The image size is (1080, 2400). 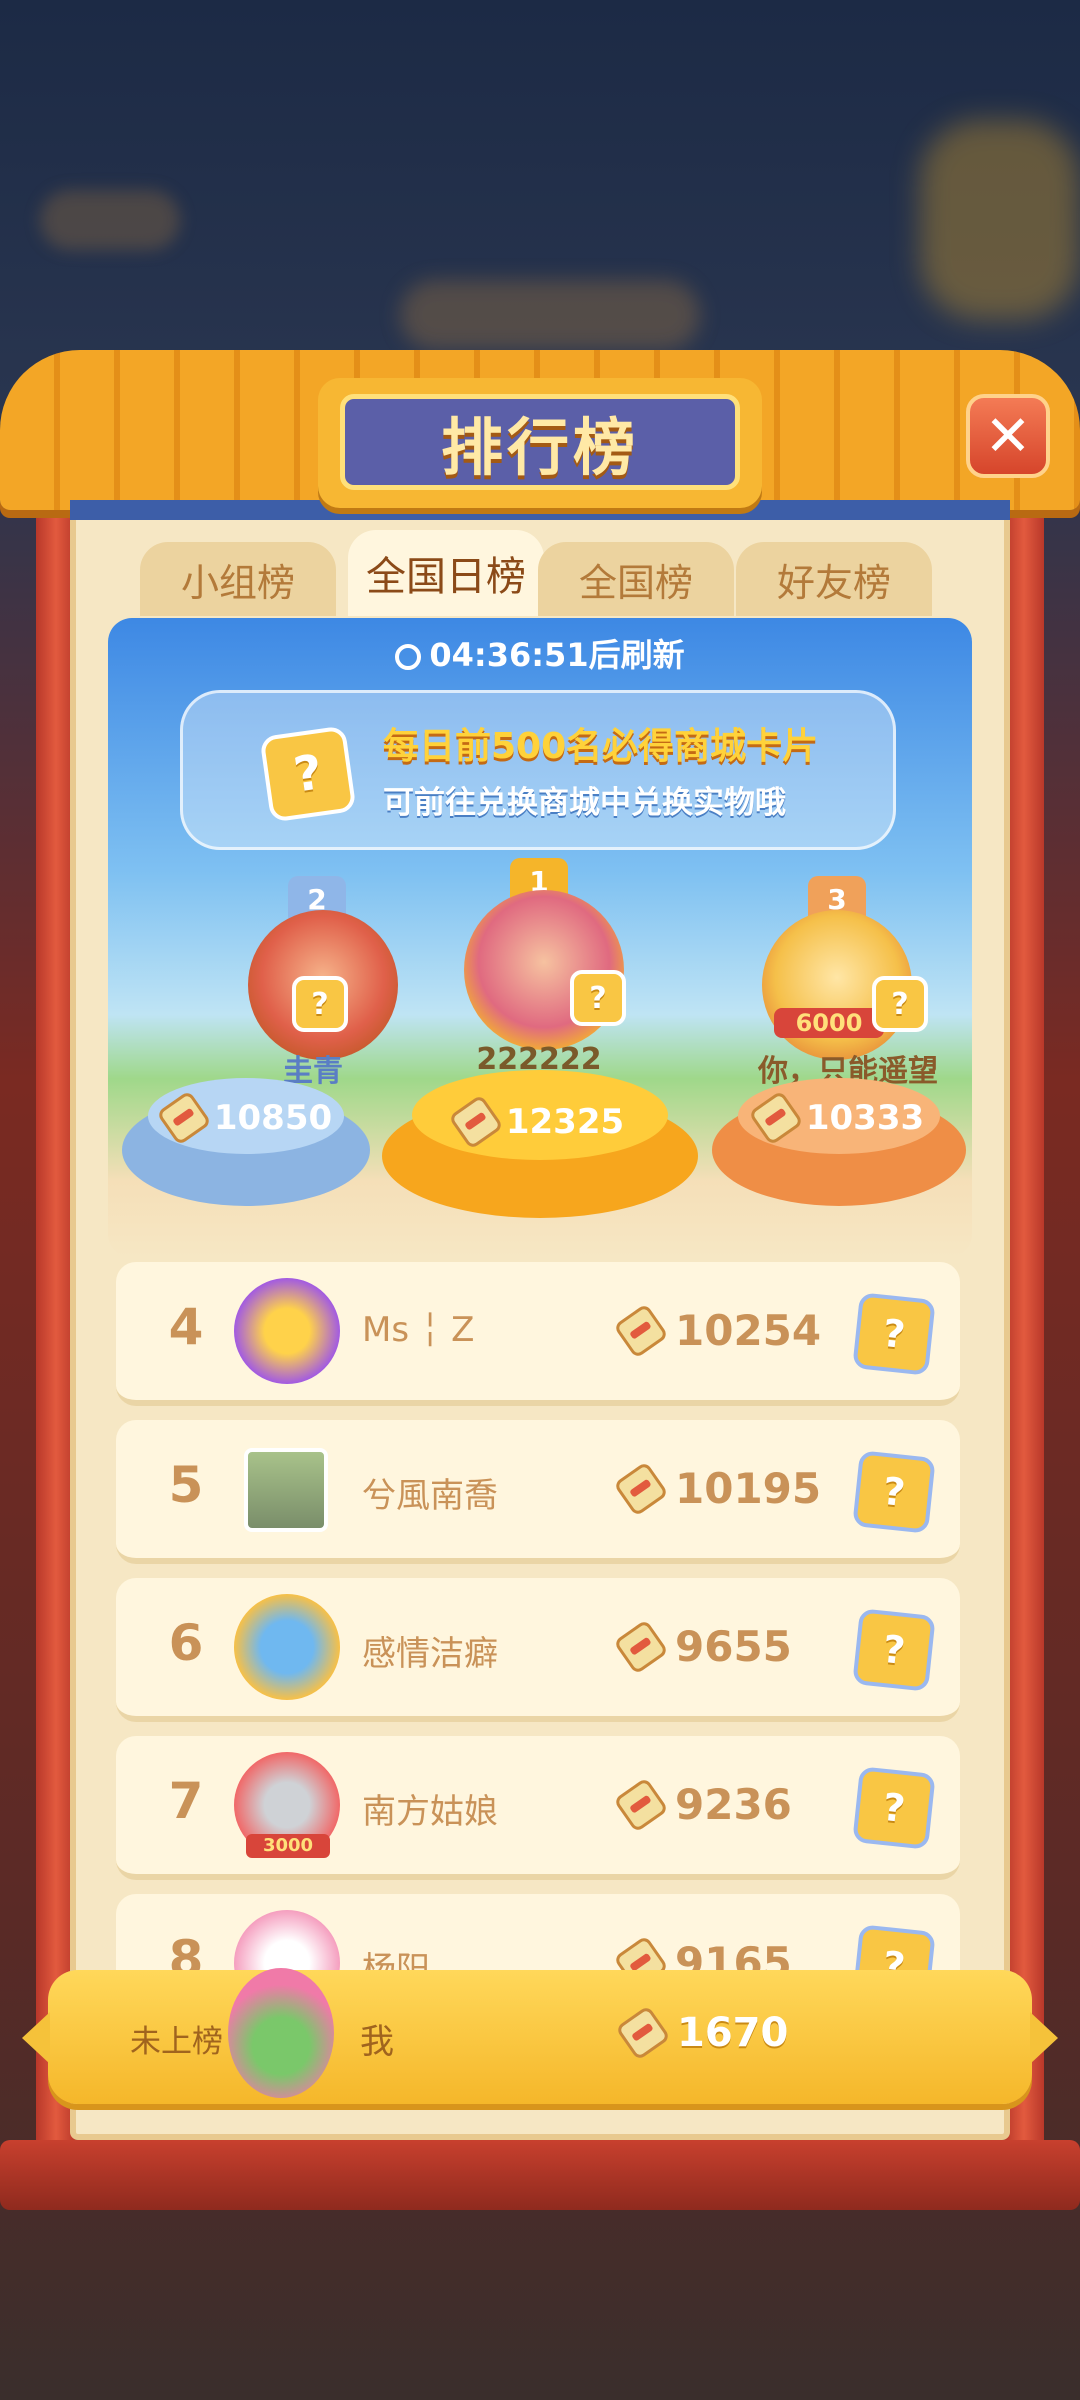 What do you see at coordinates (176, 2042) in the screenshot?
I see `my-rank-status: 未上榜` at bounding box center [176, 2042].